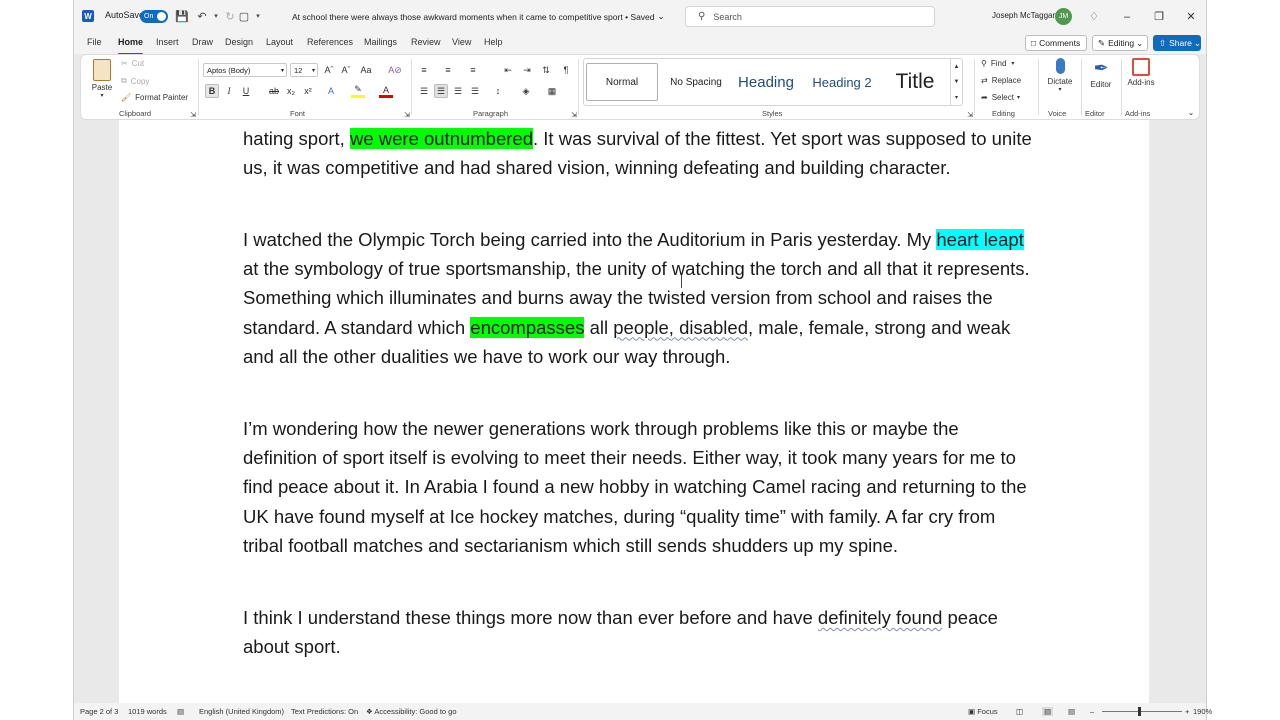 This screenshot has height=720, width=1280. What do you see at coordinates (182, 16) in the screenshot?
I see `save-icon: 💾` at bounding box center [182, 16].